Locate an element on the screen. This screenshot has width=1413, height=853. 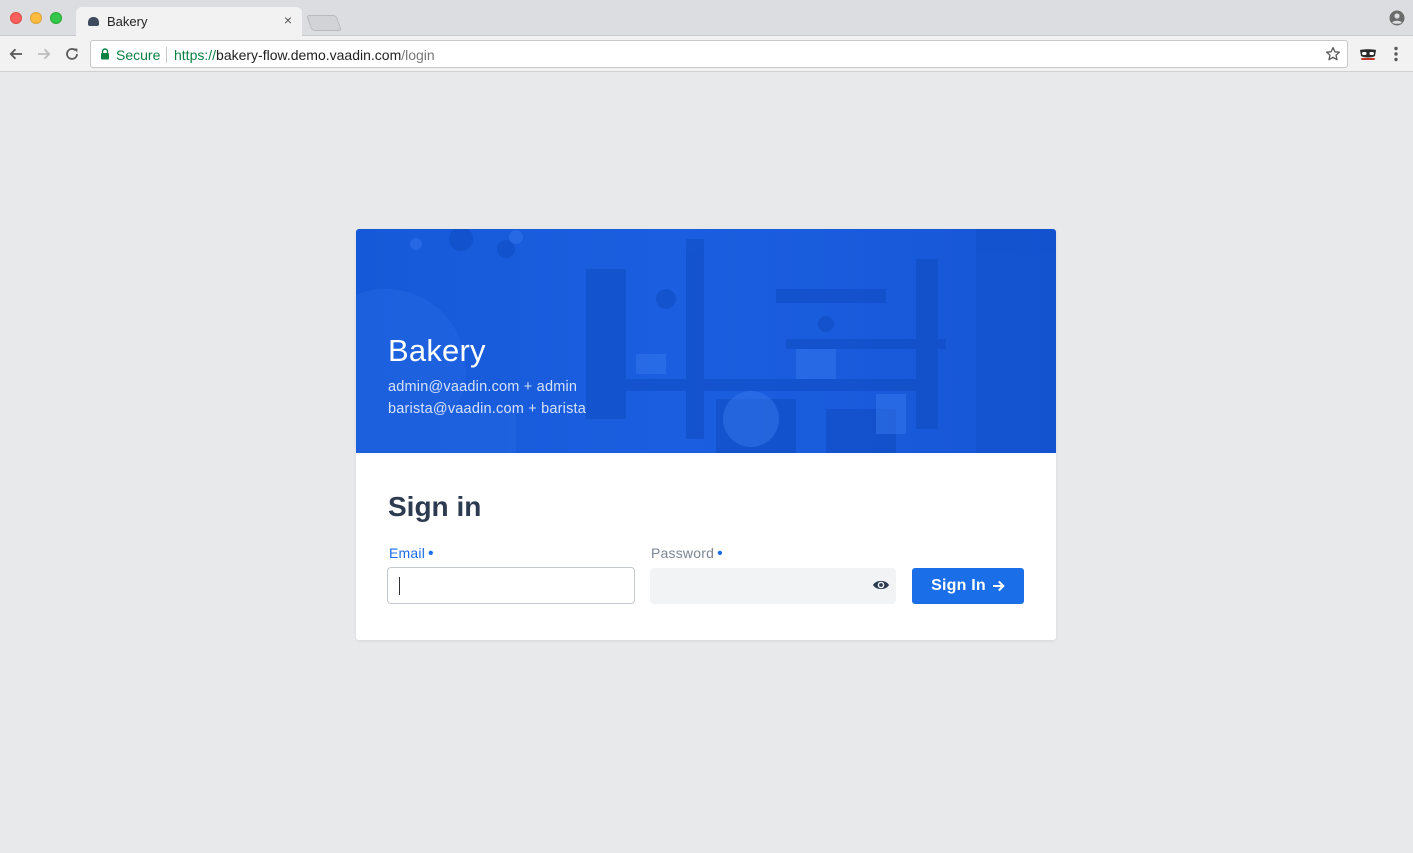
email-label-text: Email is located at coordinates (407, 553).